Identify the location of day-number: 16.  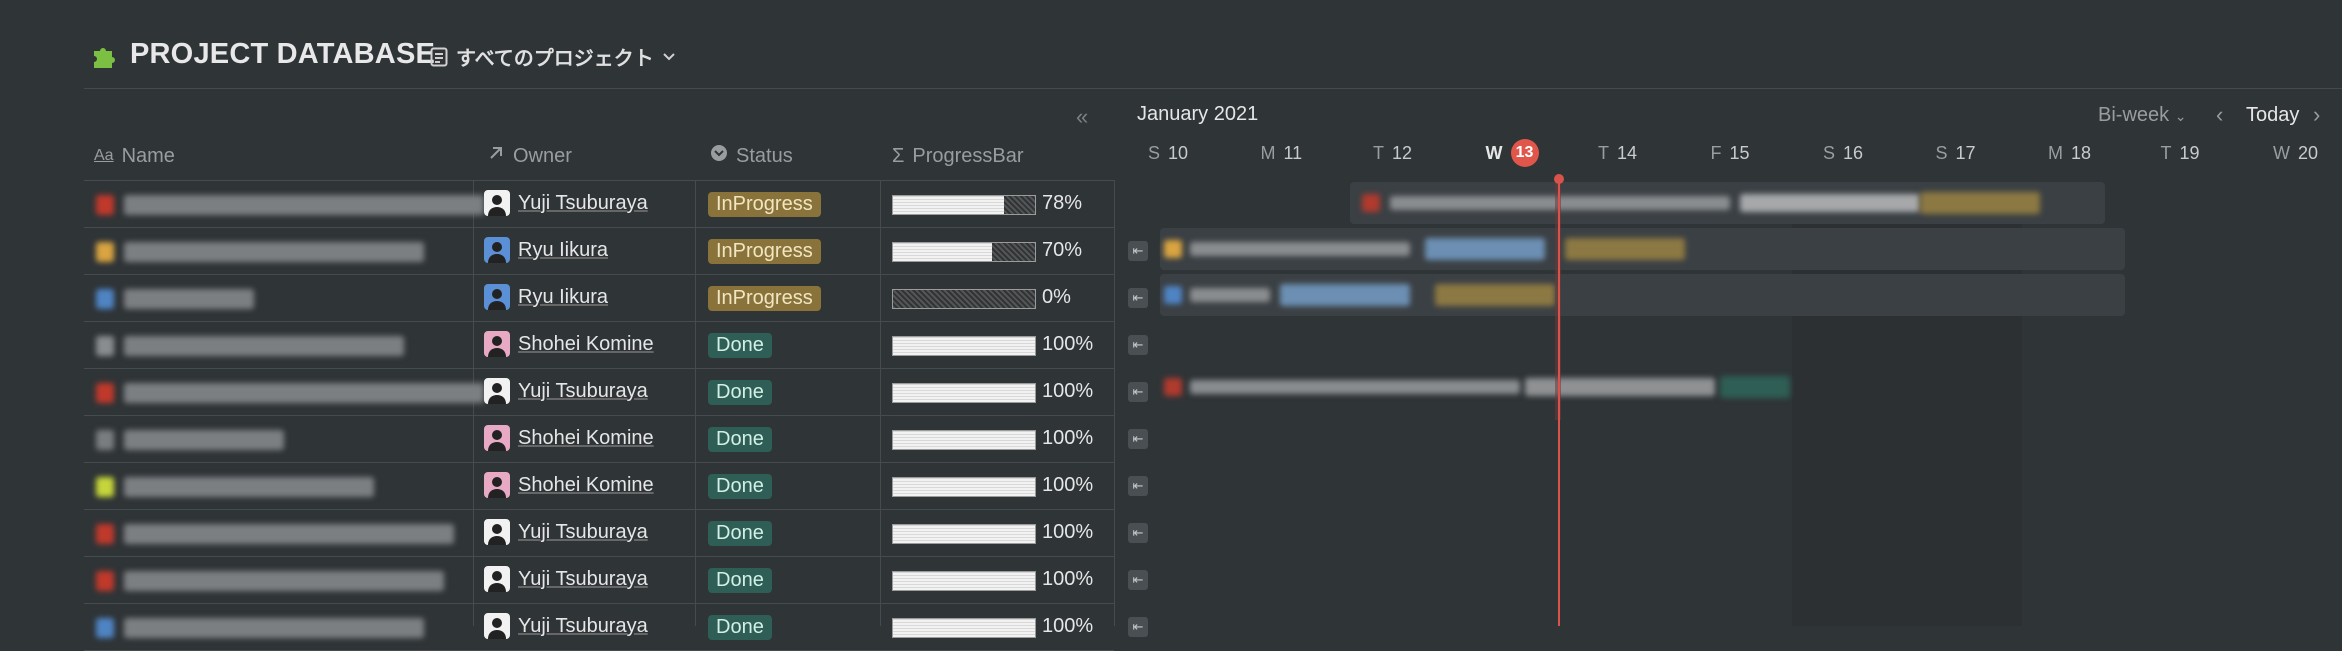
(1853, 153).